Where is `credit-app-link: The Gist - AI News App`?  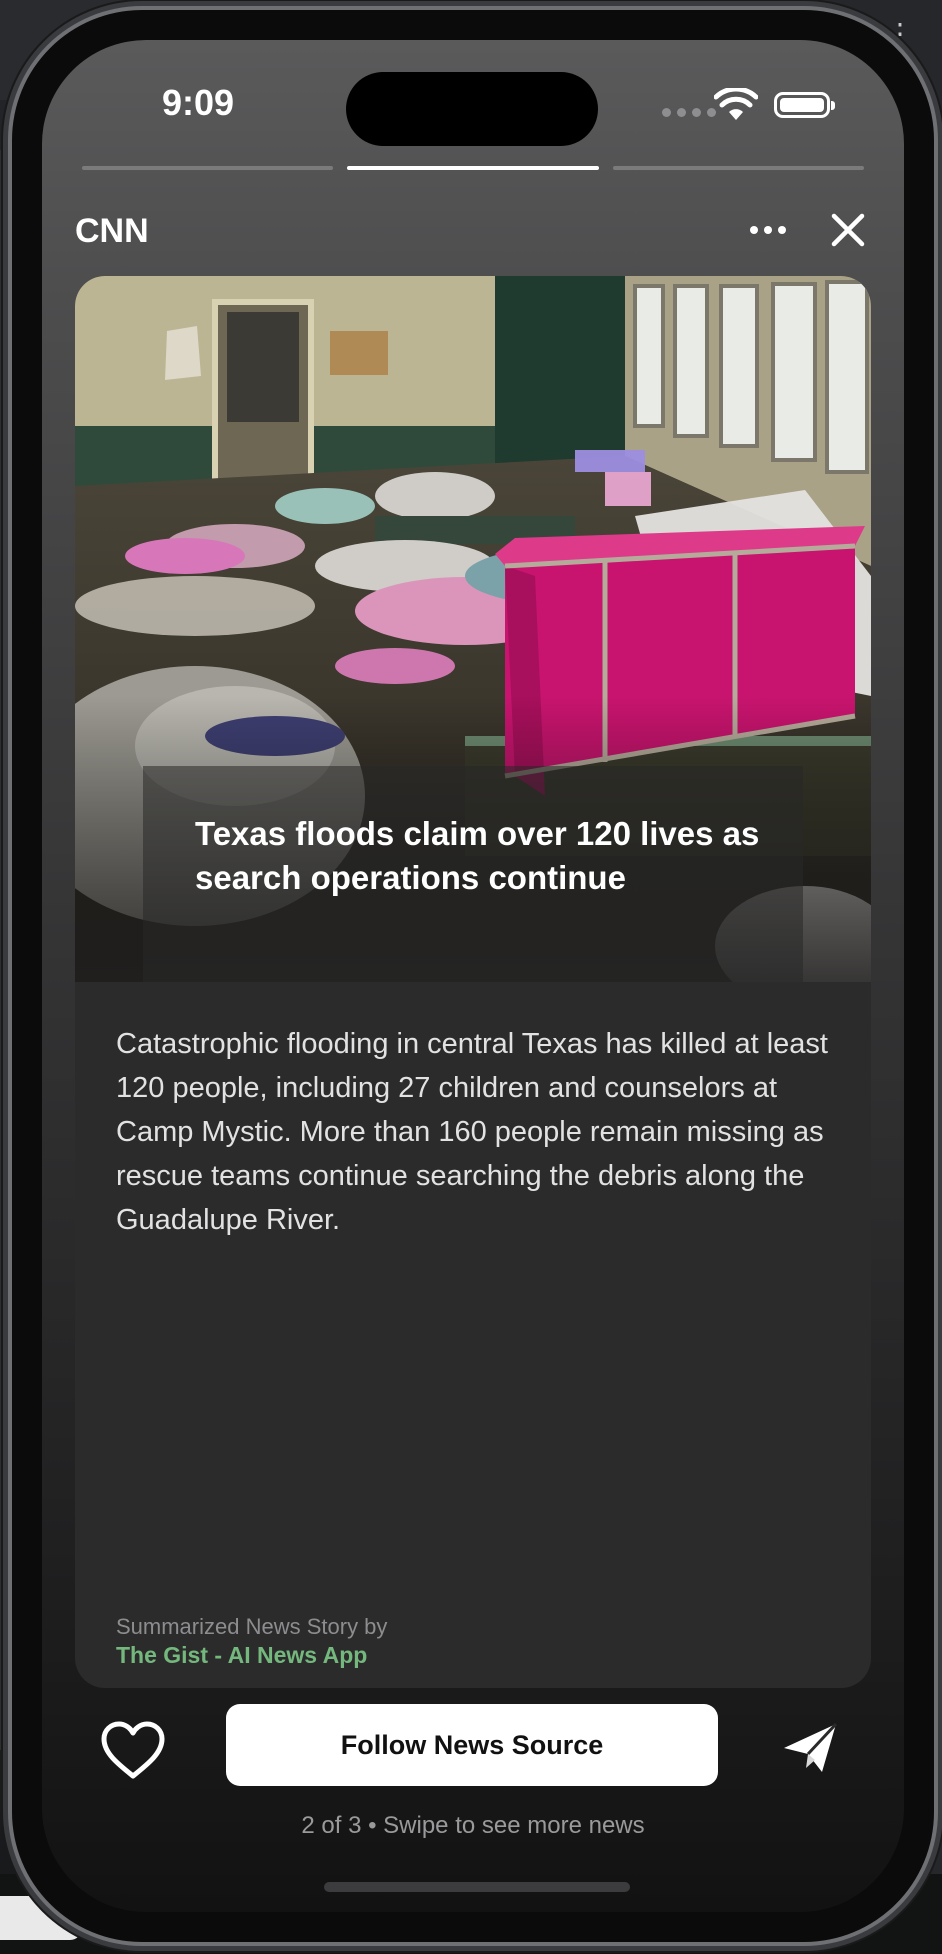 credit-app-link: The Gist - AI News App is located at coordinates (241, 1655).